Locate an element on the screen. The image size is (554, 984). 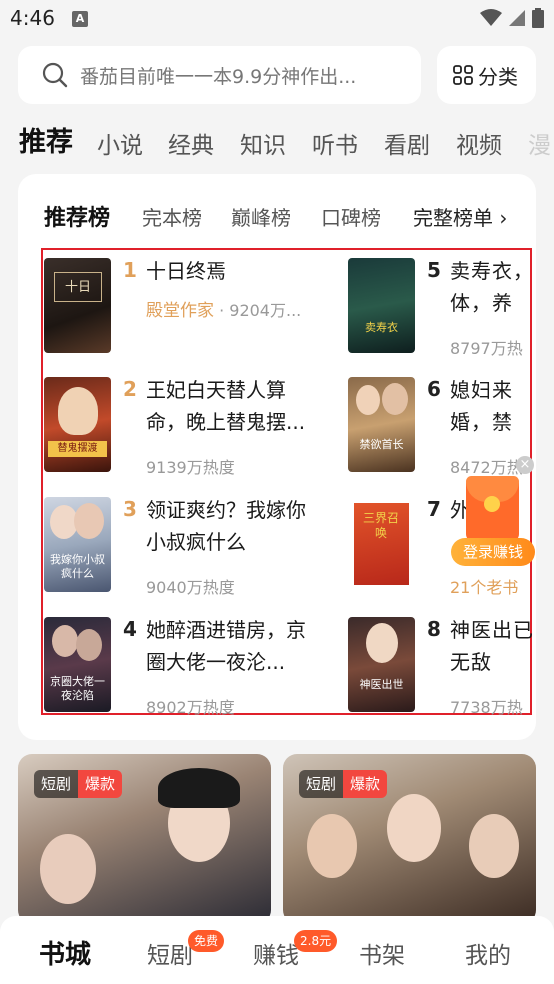
book-title: 卖寿衣，体，养 is located at coordinates (492, 287).